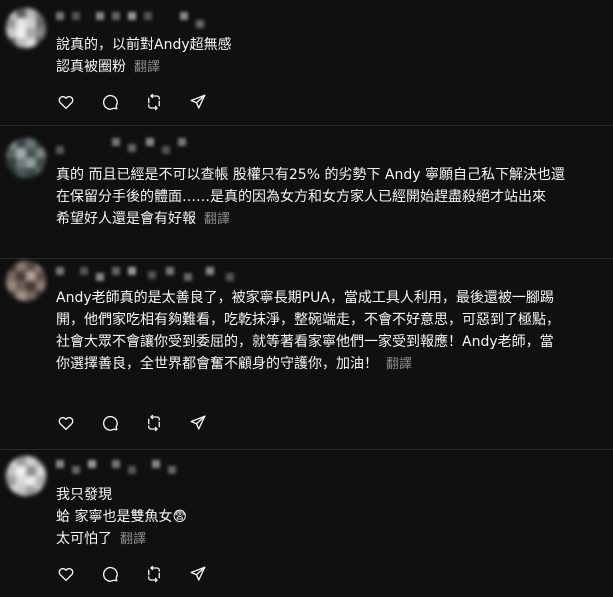  Describe the element at coordinates (305, 342) in the screenshot. I see `post-text-line: 社會大眾不會讓你受到委屈的，就等著看家寧他們一家受到報應！Andy老師，當` at that location.